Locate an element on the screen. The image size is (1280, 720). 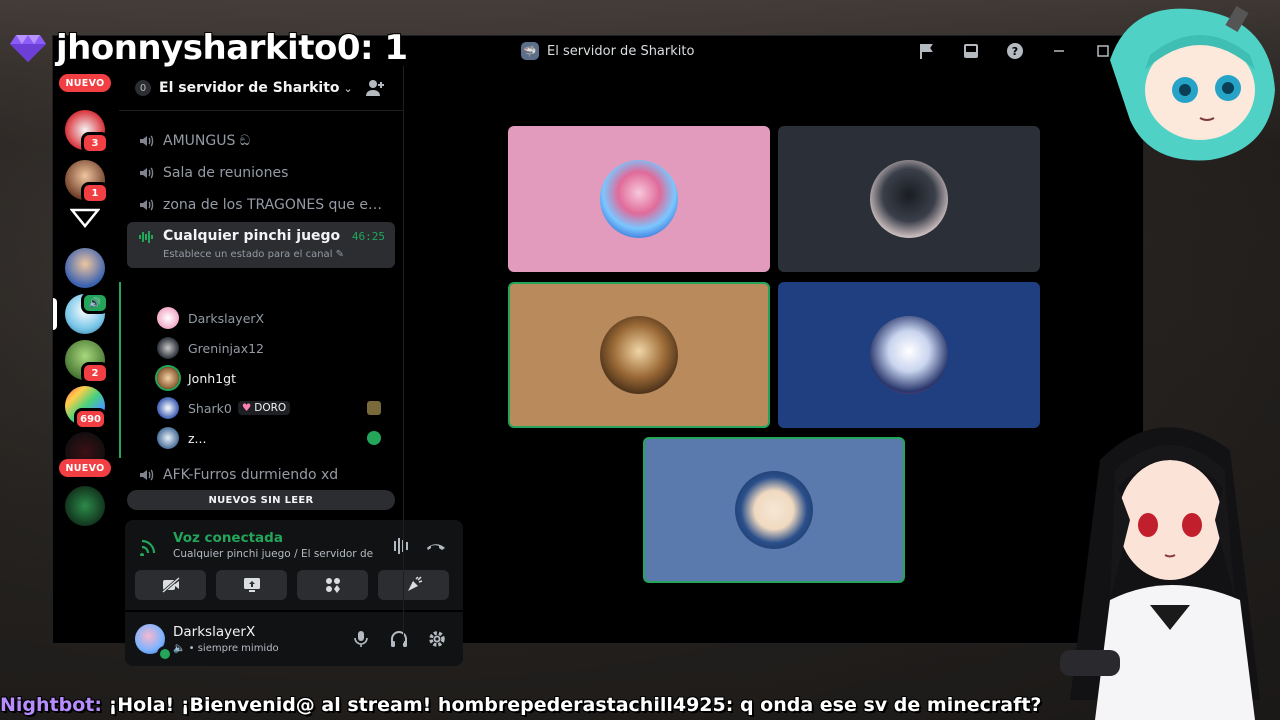
voice-user-greninjax12: Greninjax12 is located at coordinates (273, 348).